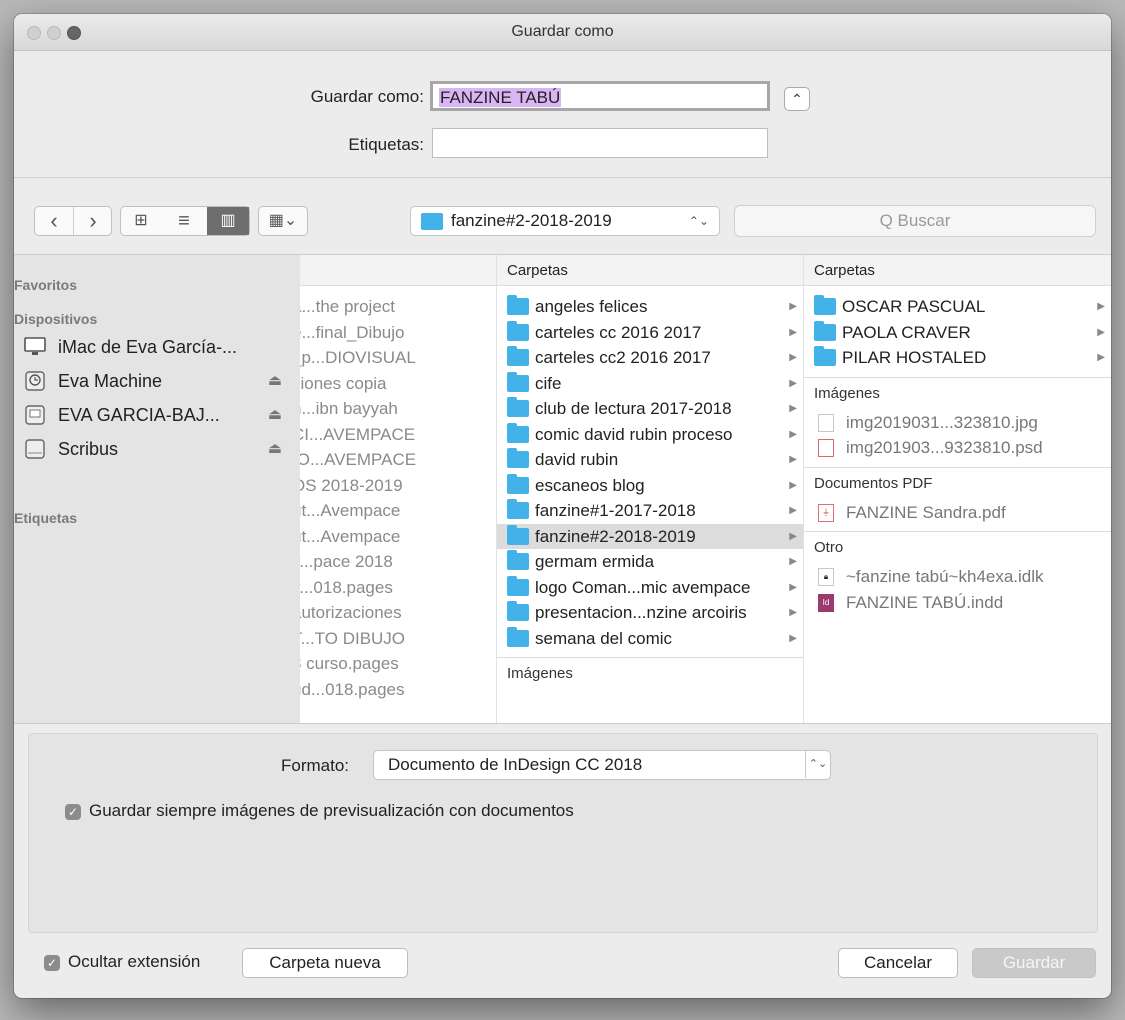  Describe the element at coordinates (562, 32) in the screenshot. I see `title-bar: Guardar como` at that location.